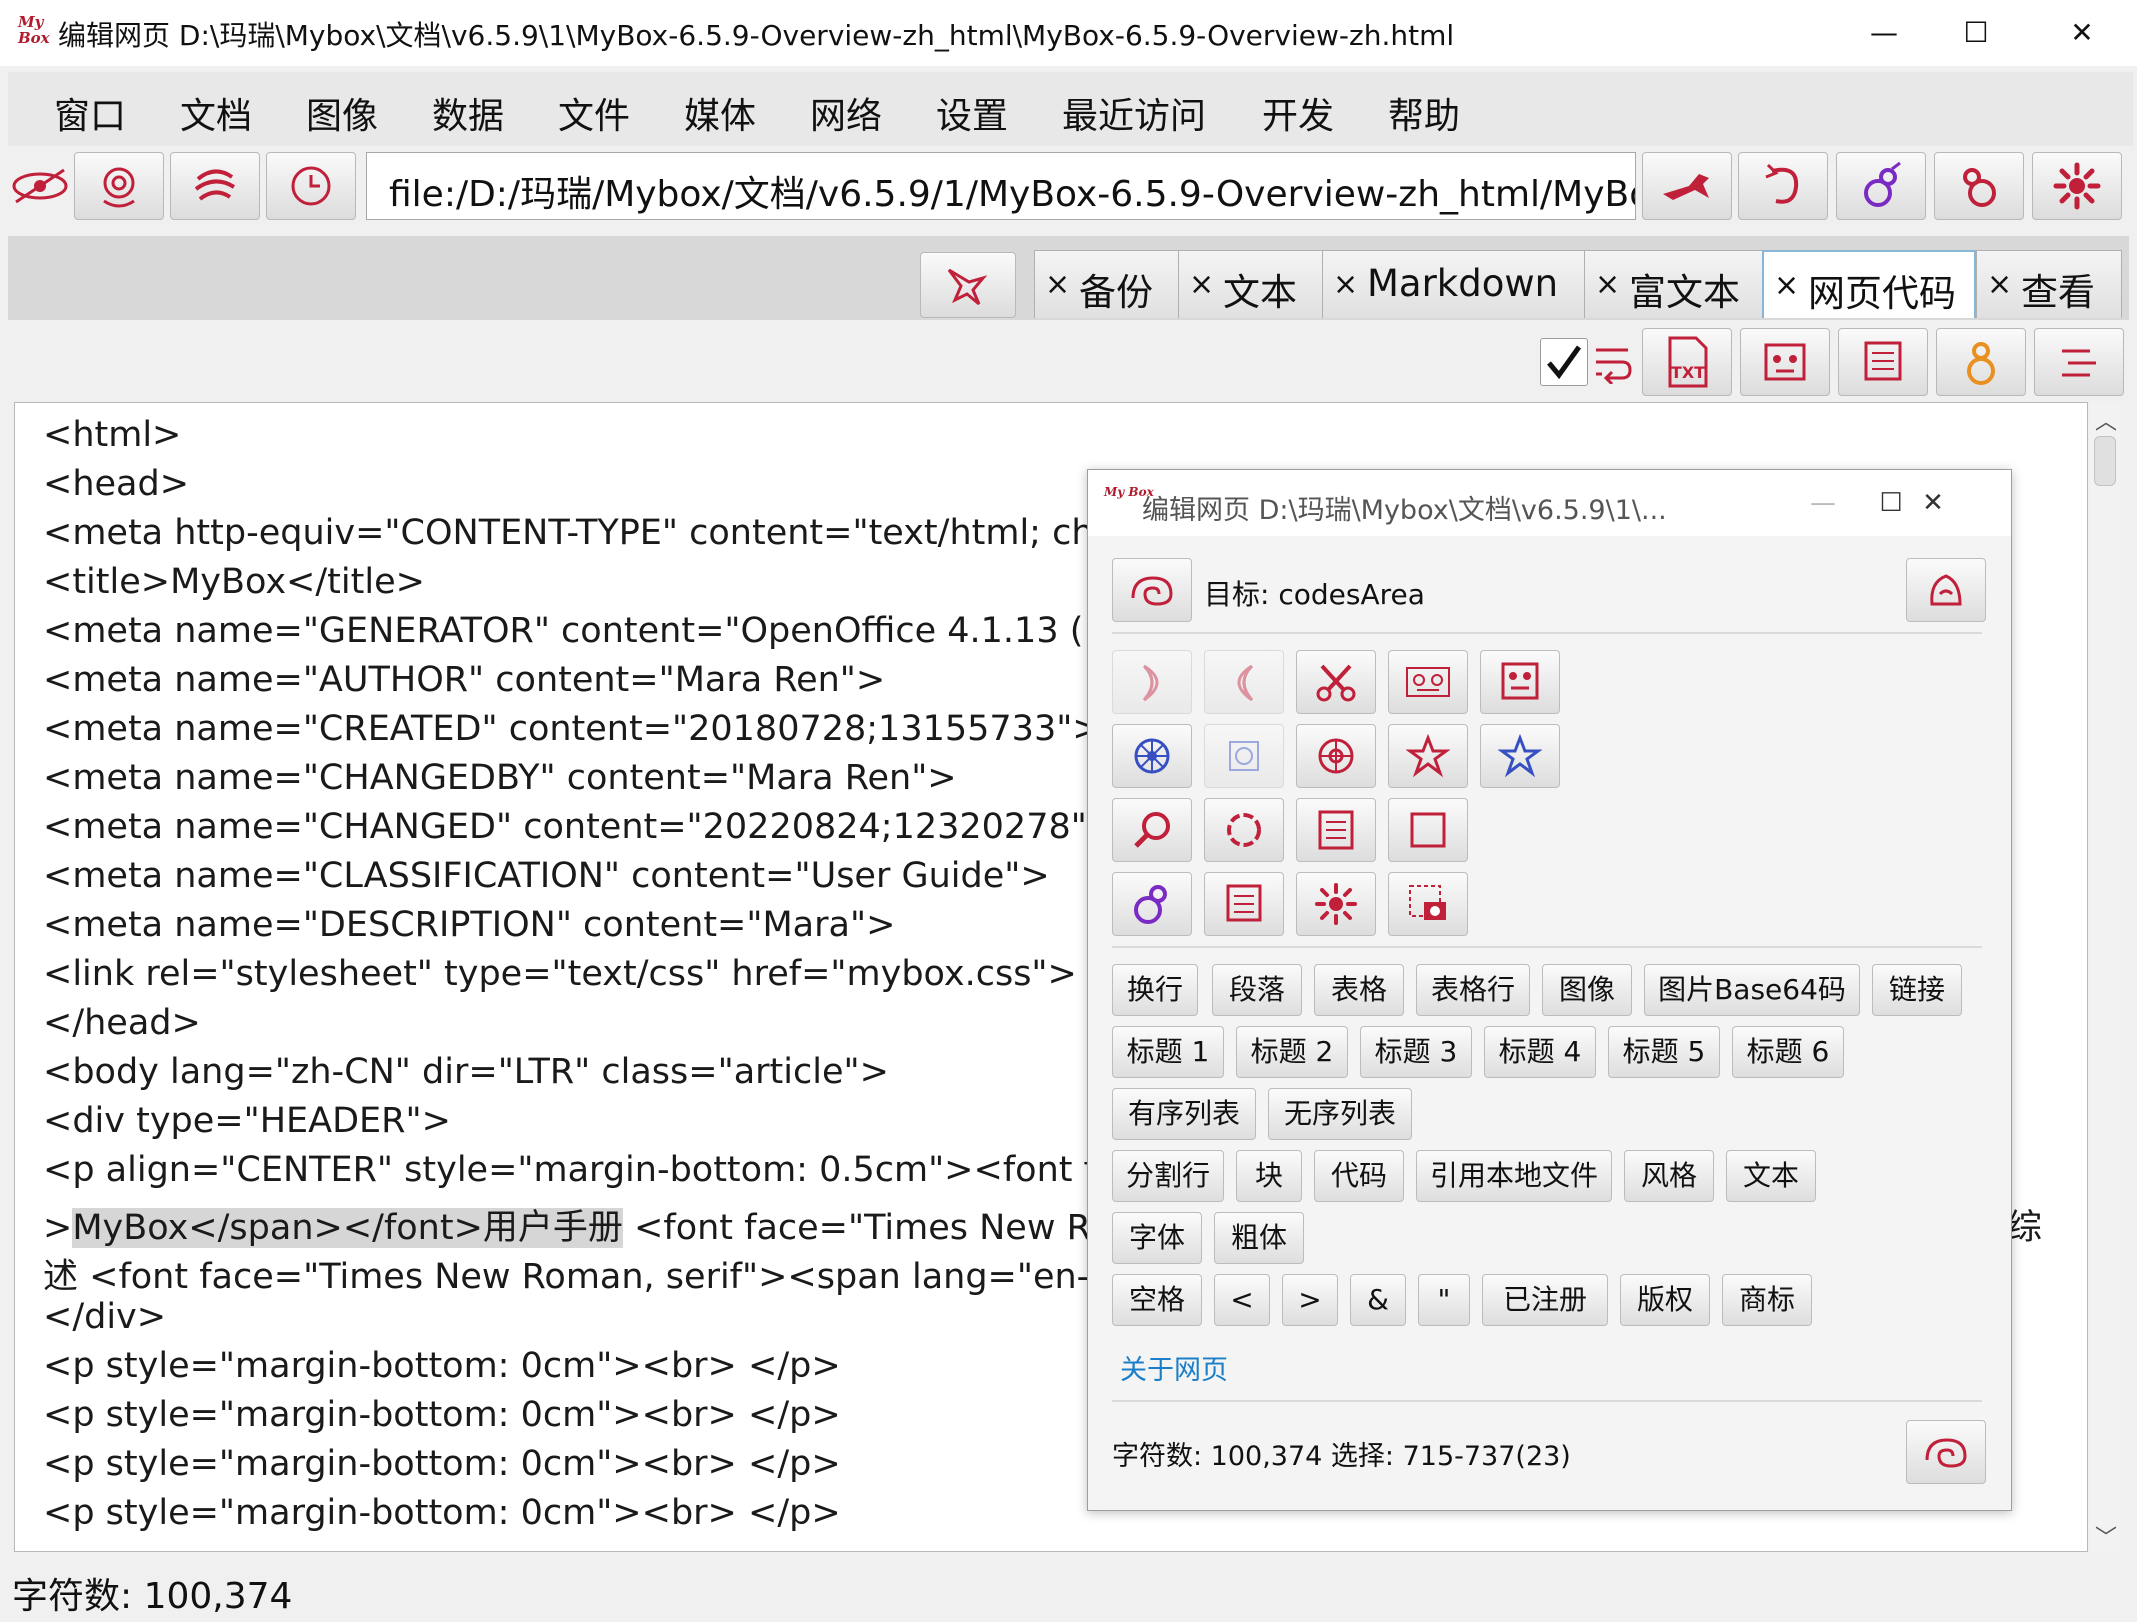  I want to click on popup-bottom-button, so click(1946, 1452).